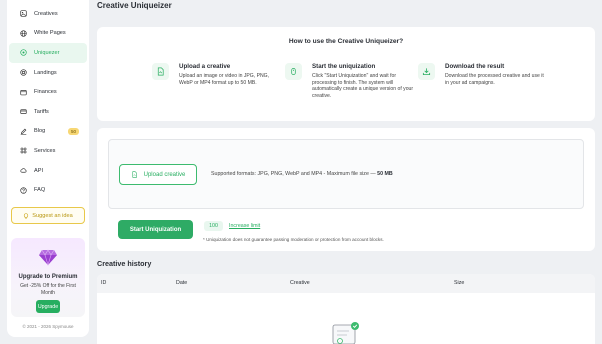 This screenshot has height=344, width=602. Describe the element at coordinates (475, 66) in the screenshot. I see `step-title: Download the result` at that location.